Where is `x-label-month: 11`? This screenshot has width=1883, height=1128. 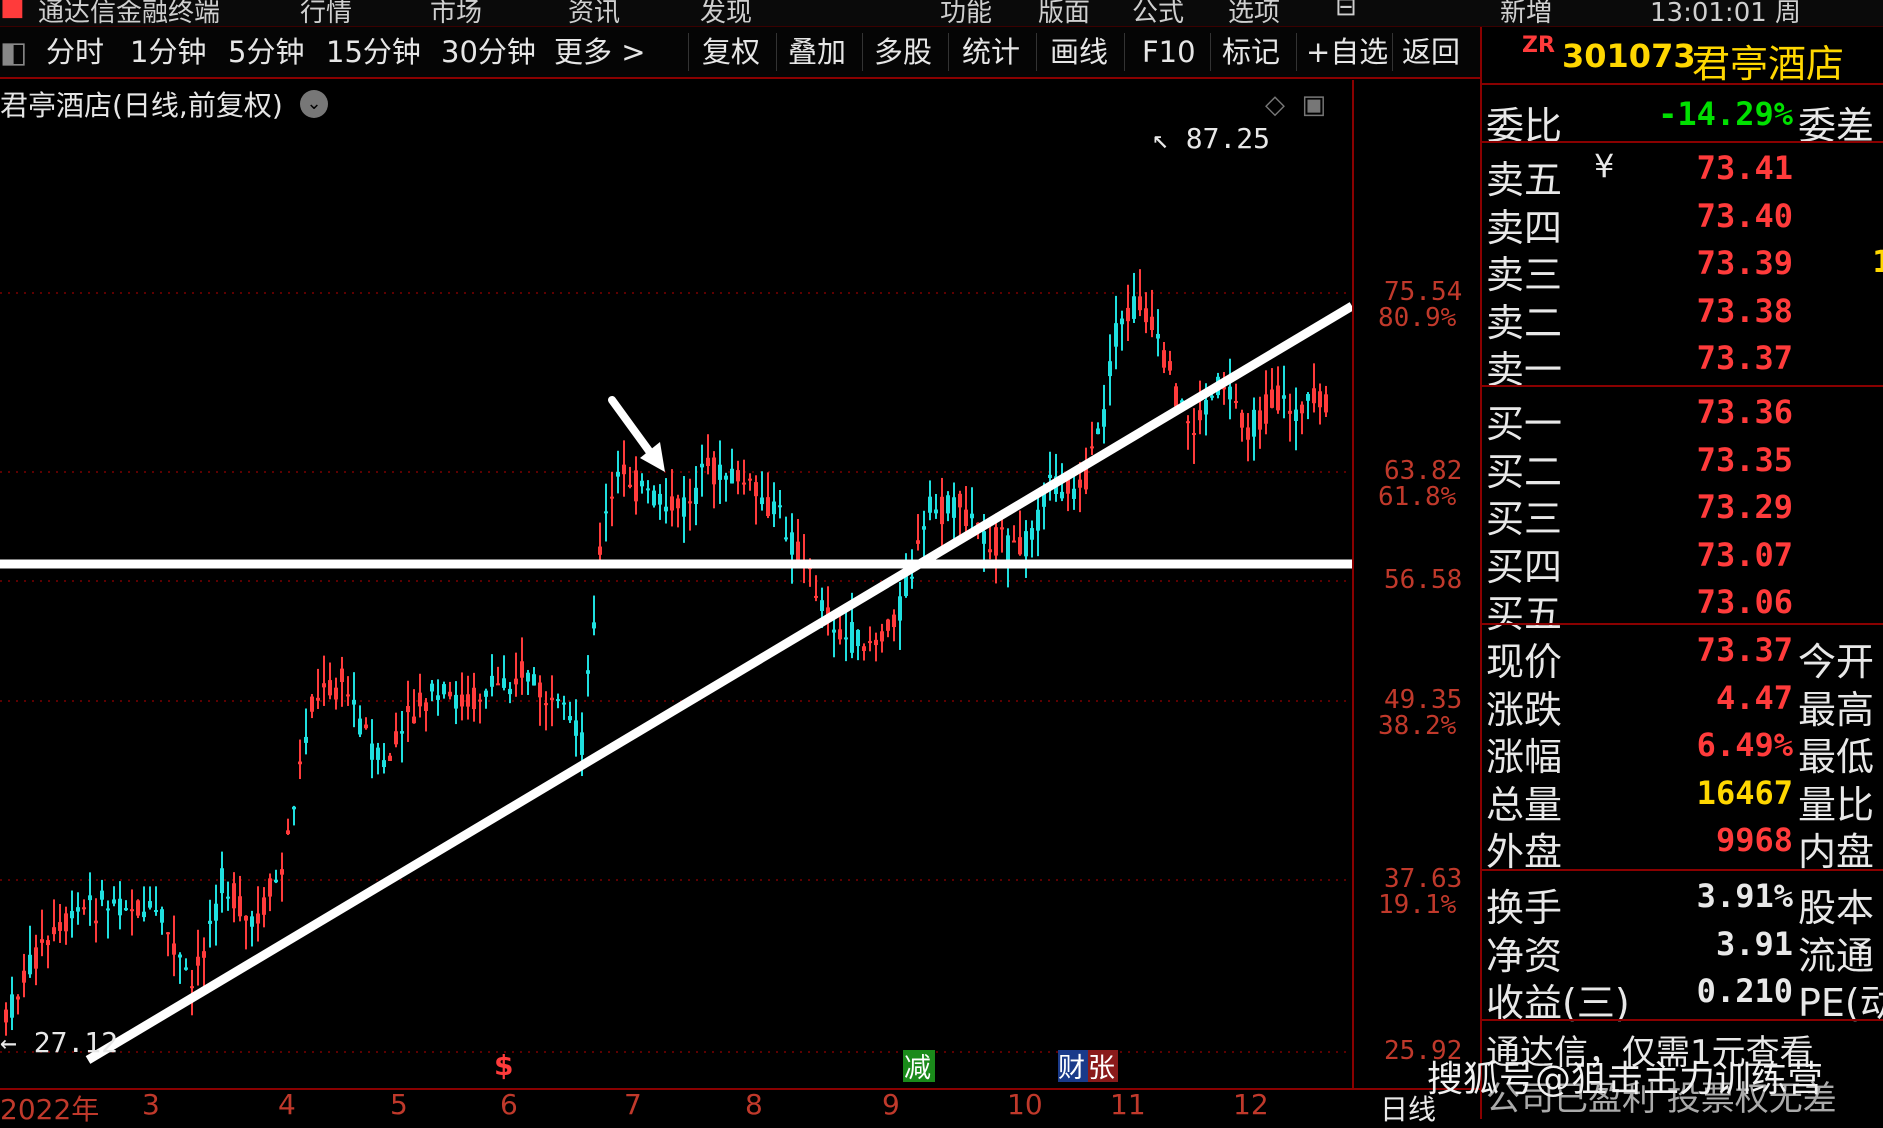
x-label-month: 11 is located at coordinates (1128, 1104).